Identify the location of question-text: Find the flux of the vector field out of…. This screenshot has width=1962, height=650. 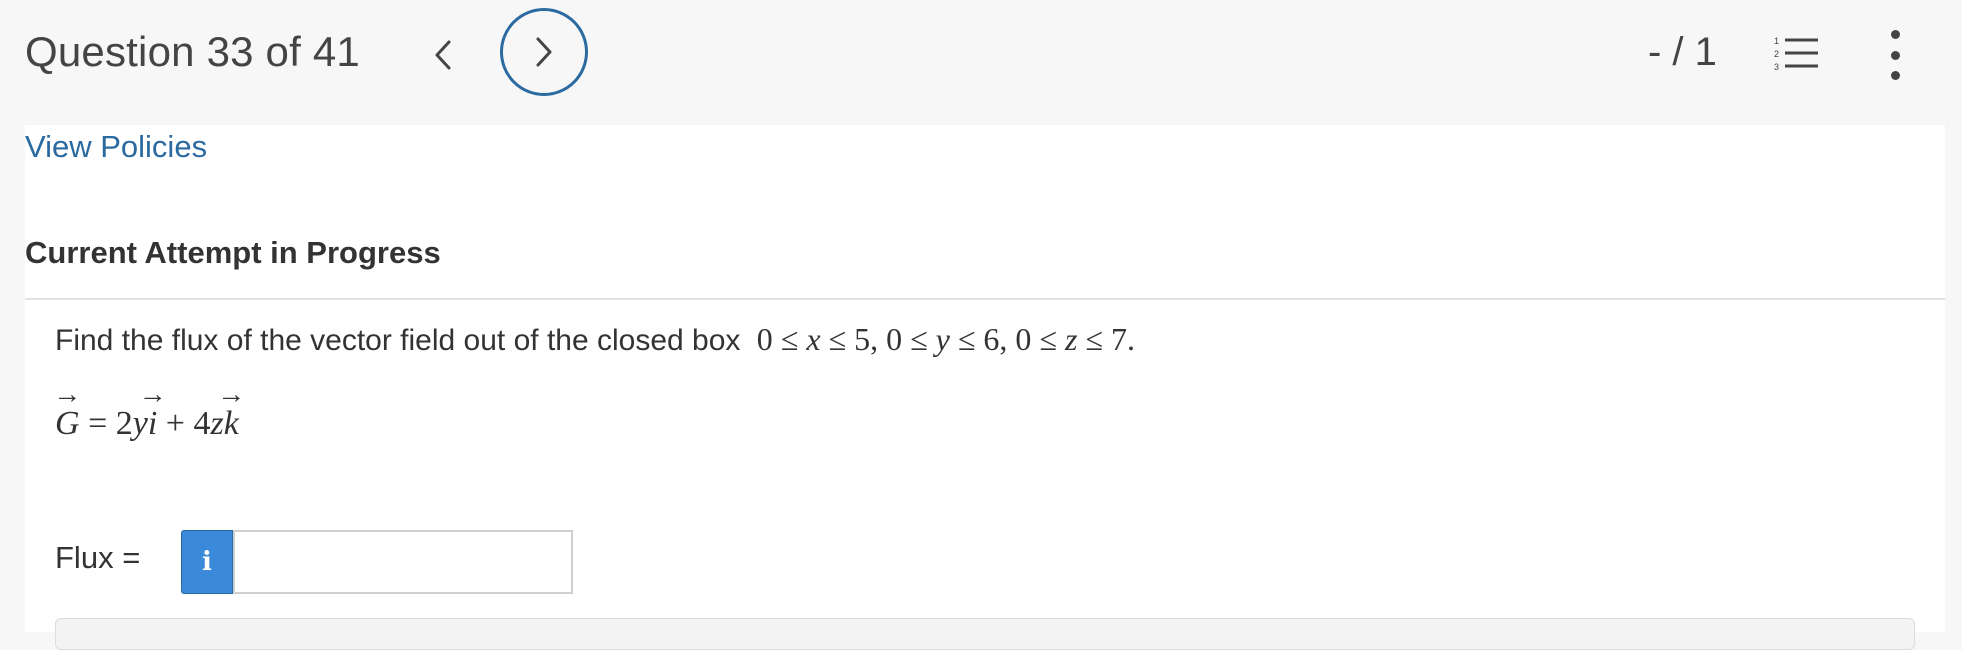
(398, 340).